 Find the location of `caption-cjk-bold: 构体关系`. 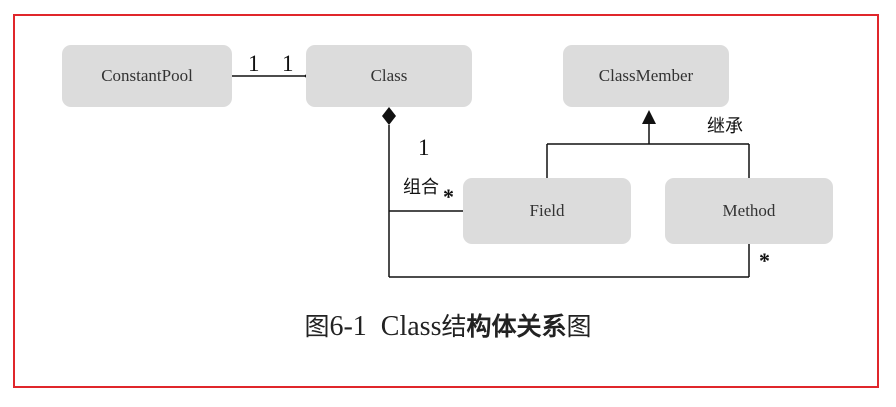

caption-cjk-bold: 构体关系 is located at coordinates (516, 326).